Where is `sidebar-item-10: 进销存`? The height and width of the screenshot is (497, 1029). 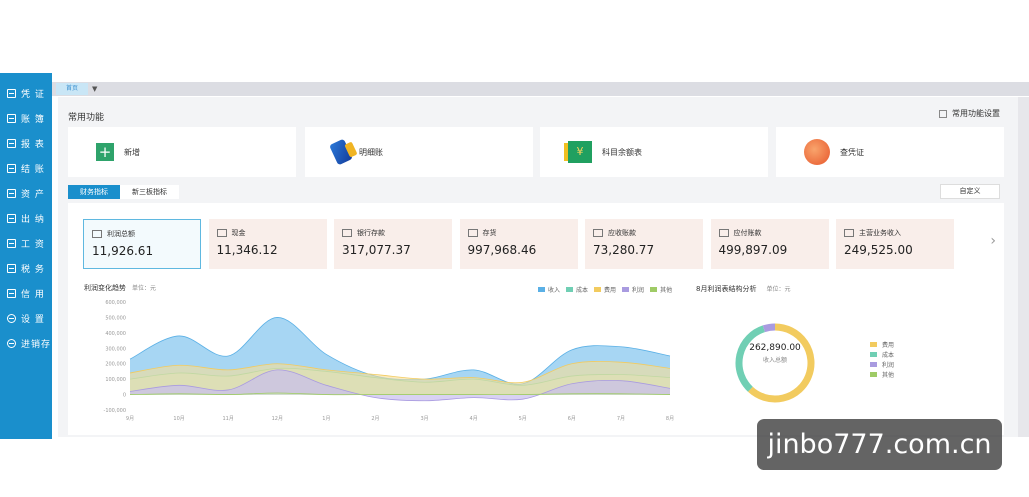 sidebar-item-10: 进销存 is located at coordinates (26, 343).